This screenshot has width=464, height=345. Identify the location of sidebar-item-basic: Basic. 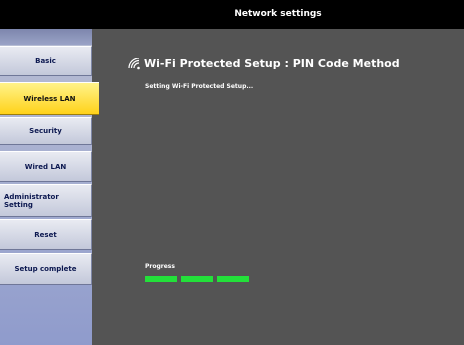
(46, 61).